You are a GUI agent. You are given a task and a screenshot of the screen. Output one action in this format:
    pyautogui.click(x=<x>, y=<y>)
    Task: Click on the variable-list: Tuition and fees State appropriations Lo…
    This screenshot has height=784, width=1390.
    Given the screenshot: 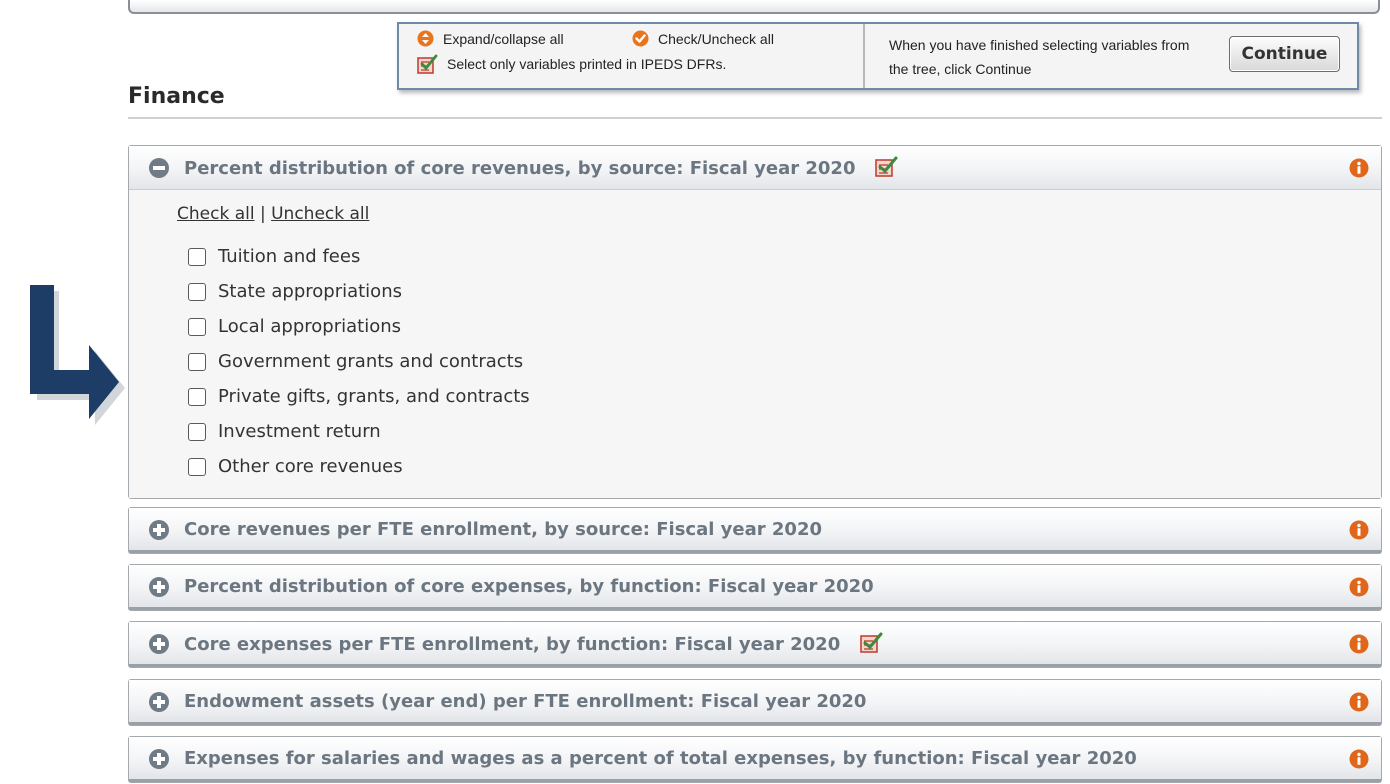 What is the action you would take?
    pyautogui.click(x=359, y=361)
    